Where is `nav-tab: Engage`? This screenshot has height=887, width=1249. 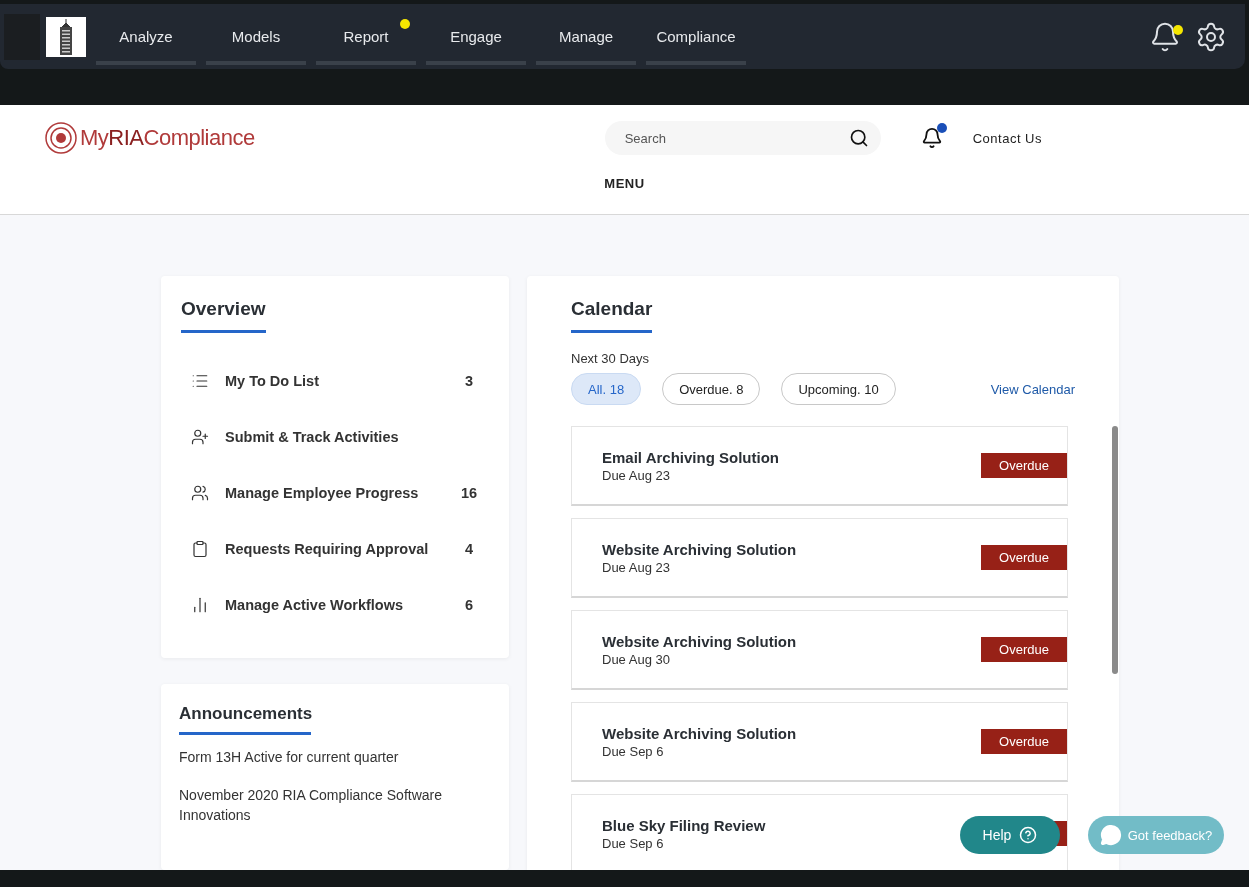
nav-tab: Engage is located at coordinates (476, 36).